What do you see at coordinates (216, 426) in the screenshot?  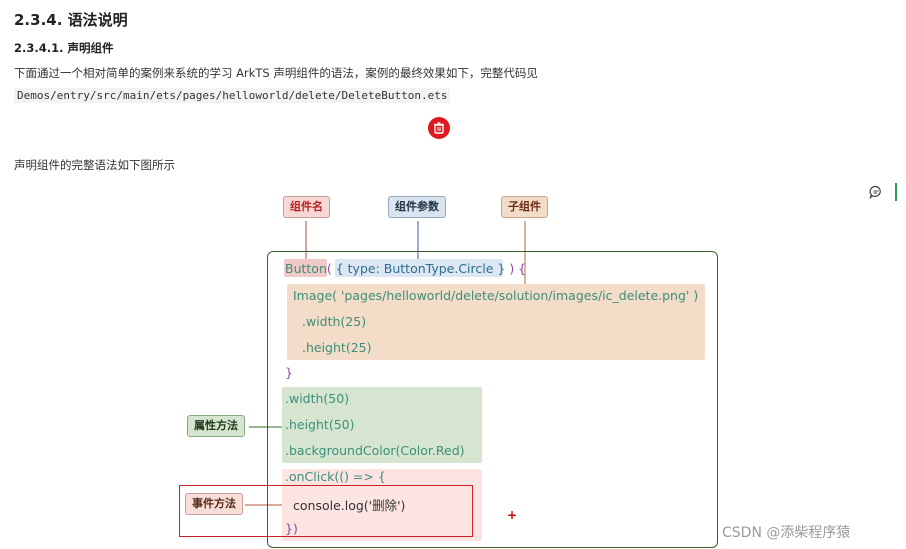 I see `label-attribute-methods: 属性方法` at bounding box center [216, 426].